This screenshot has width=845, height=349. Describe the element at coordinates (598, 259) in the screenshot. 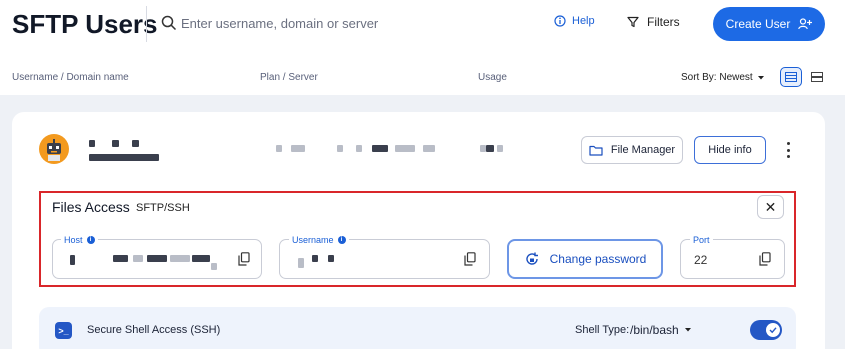

I see `change-password-label: Change password` at that location.